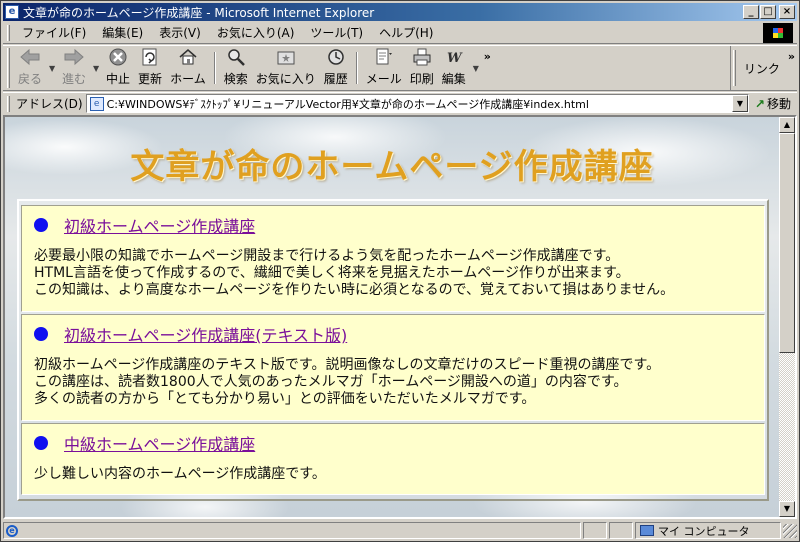  I want to click on menu-view: 表示(V), so click(180, 33).